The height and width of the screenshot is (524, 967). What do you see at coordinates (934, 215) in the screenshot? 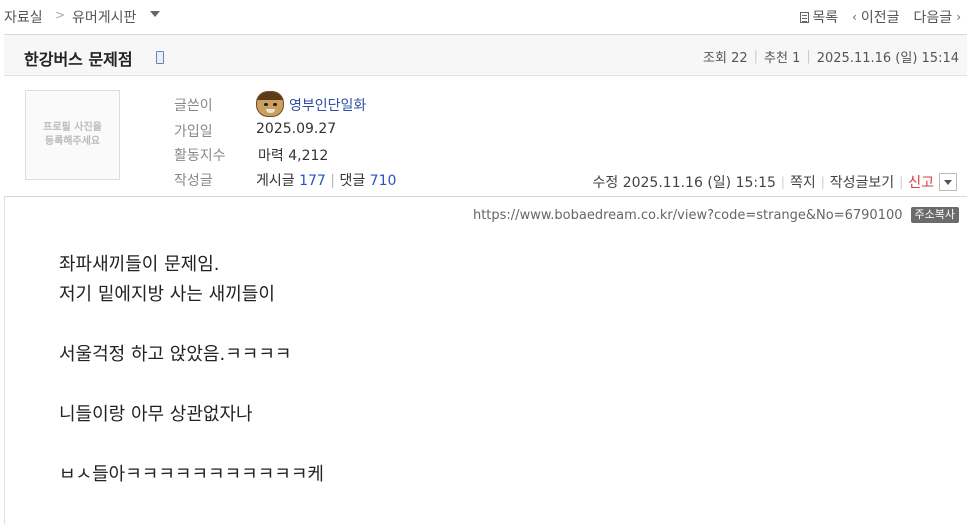
I see `copy-url-button: 주소복사` at bounding box center [934, 215].